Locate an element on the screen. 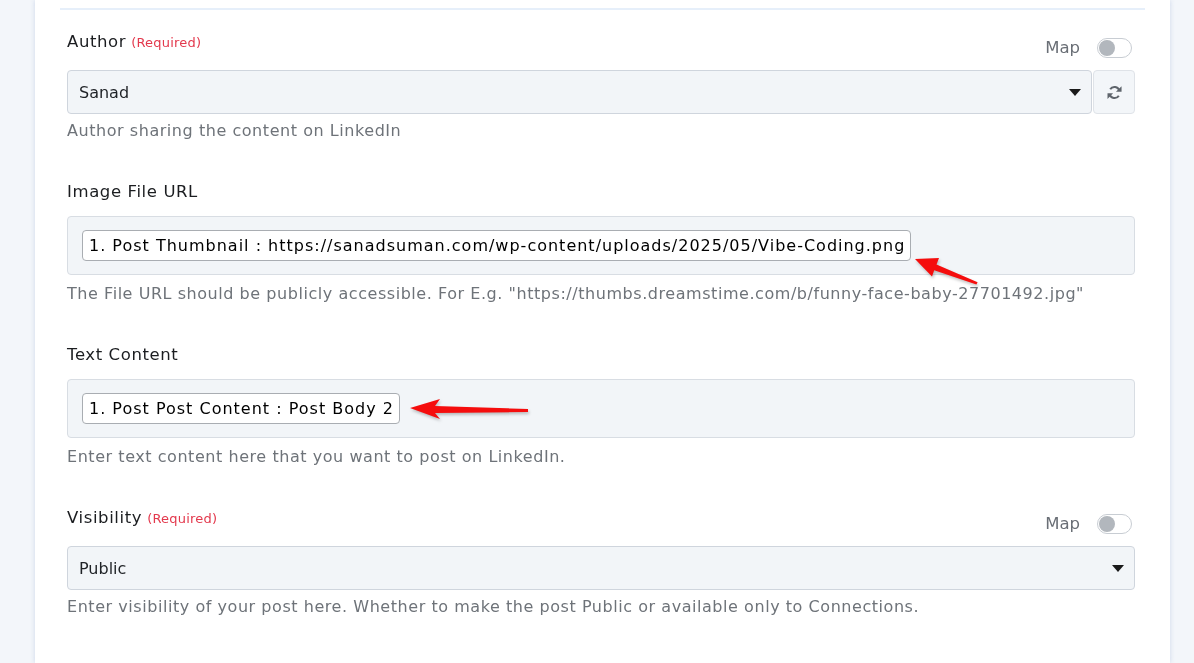 This screenshot has height=663, width=1194. refresh-button is located at coordinates (1114, 92).